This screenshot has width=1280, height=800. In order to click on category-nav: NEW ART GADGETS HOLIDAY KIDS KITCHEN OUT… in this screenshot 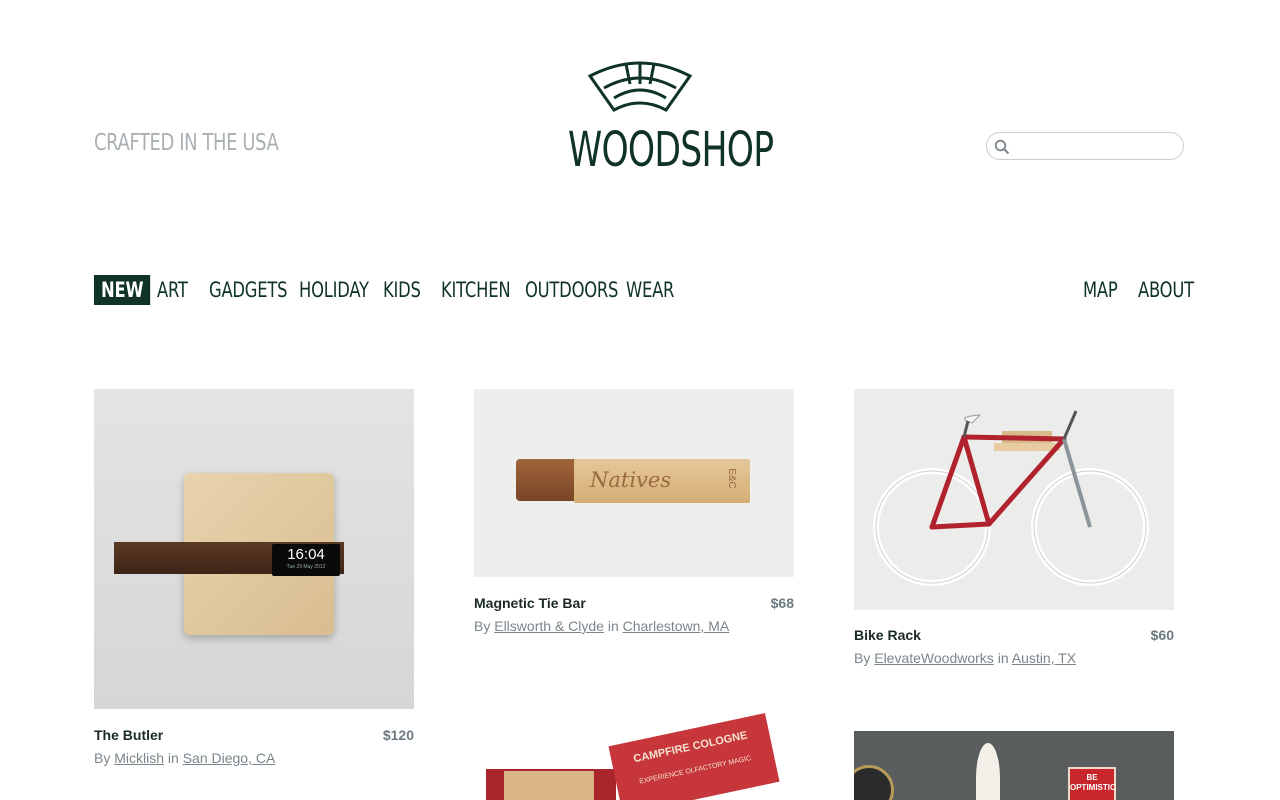, I will do `click(640, 290)`.